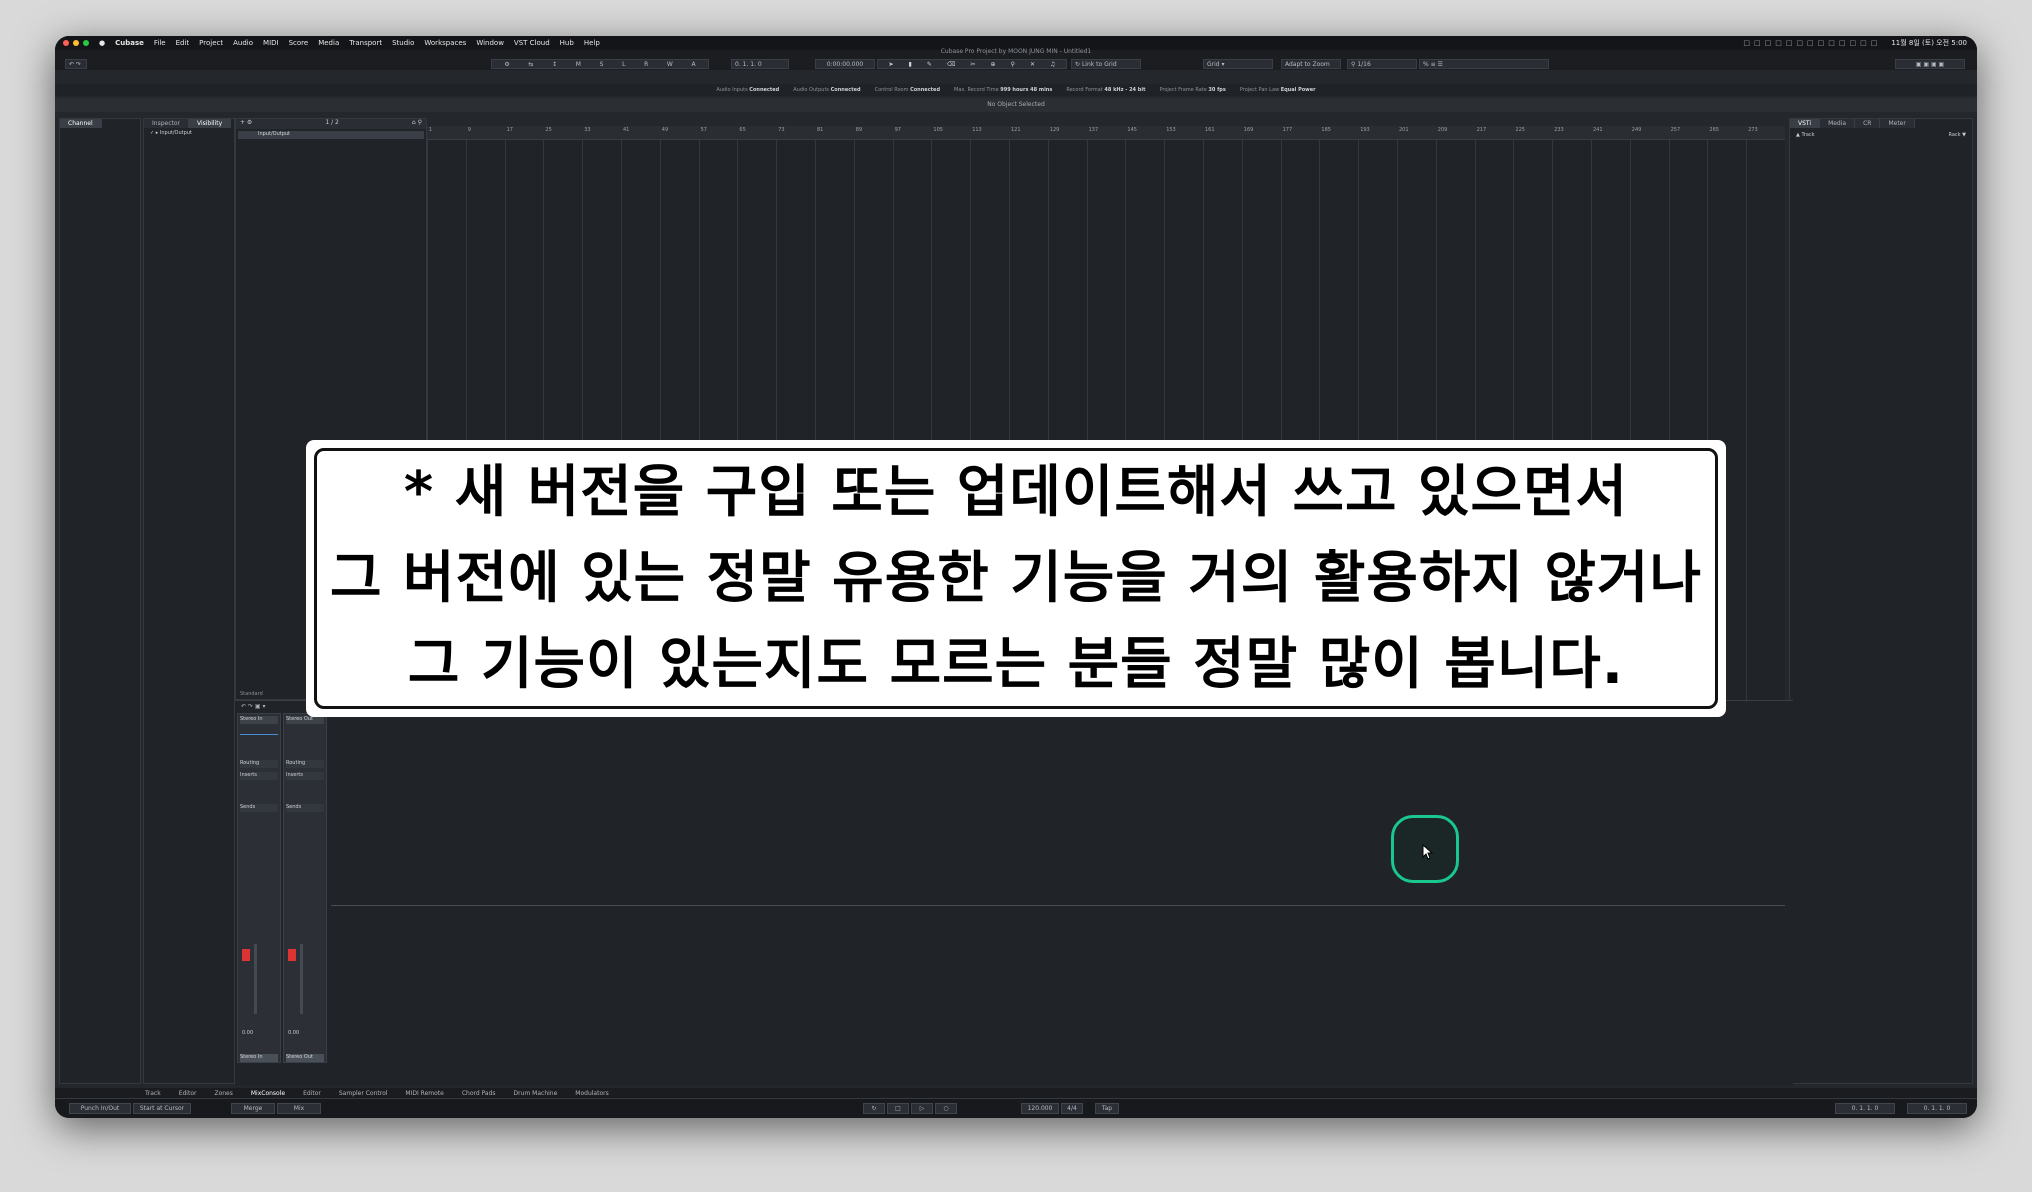  I want to click on range-icon: ▮, so click(910, 64).